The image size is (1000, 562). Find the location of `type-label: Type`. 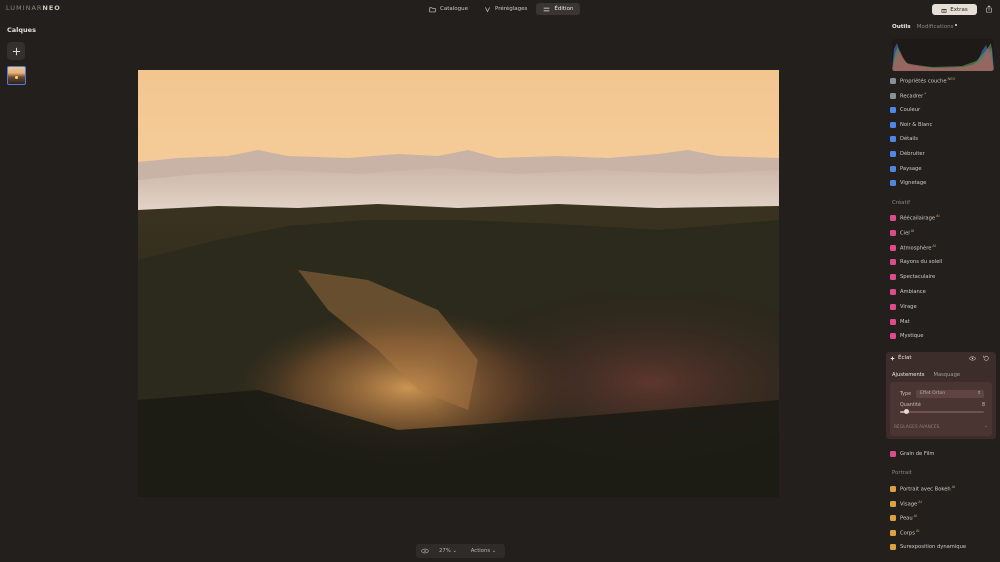

type-label: Type is located at coordinates (906, 394).